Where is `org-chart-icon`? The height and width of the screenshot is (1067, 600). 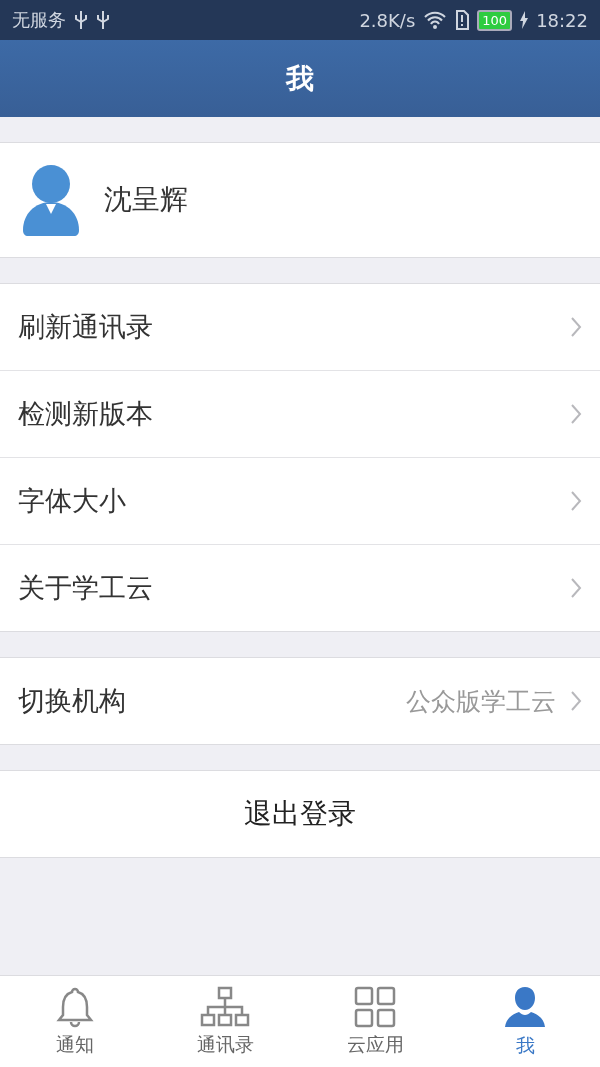 org-chart-icon is located at coordinates (225, 1006).